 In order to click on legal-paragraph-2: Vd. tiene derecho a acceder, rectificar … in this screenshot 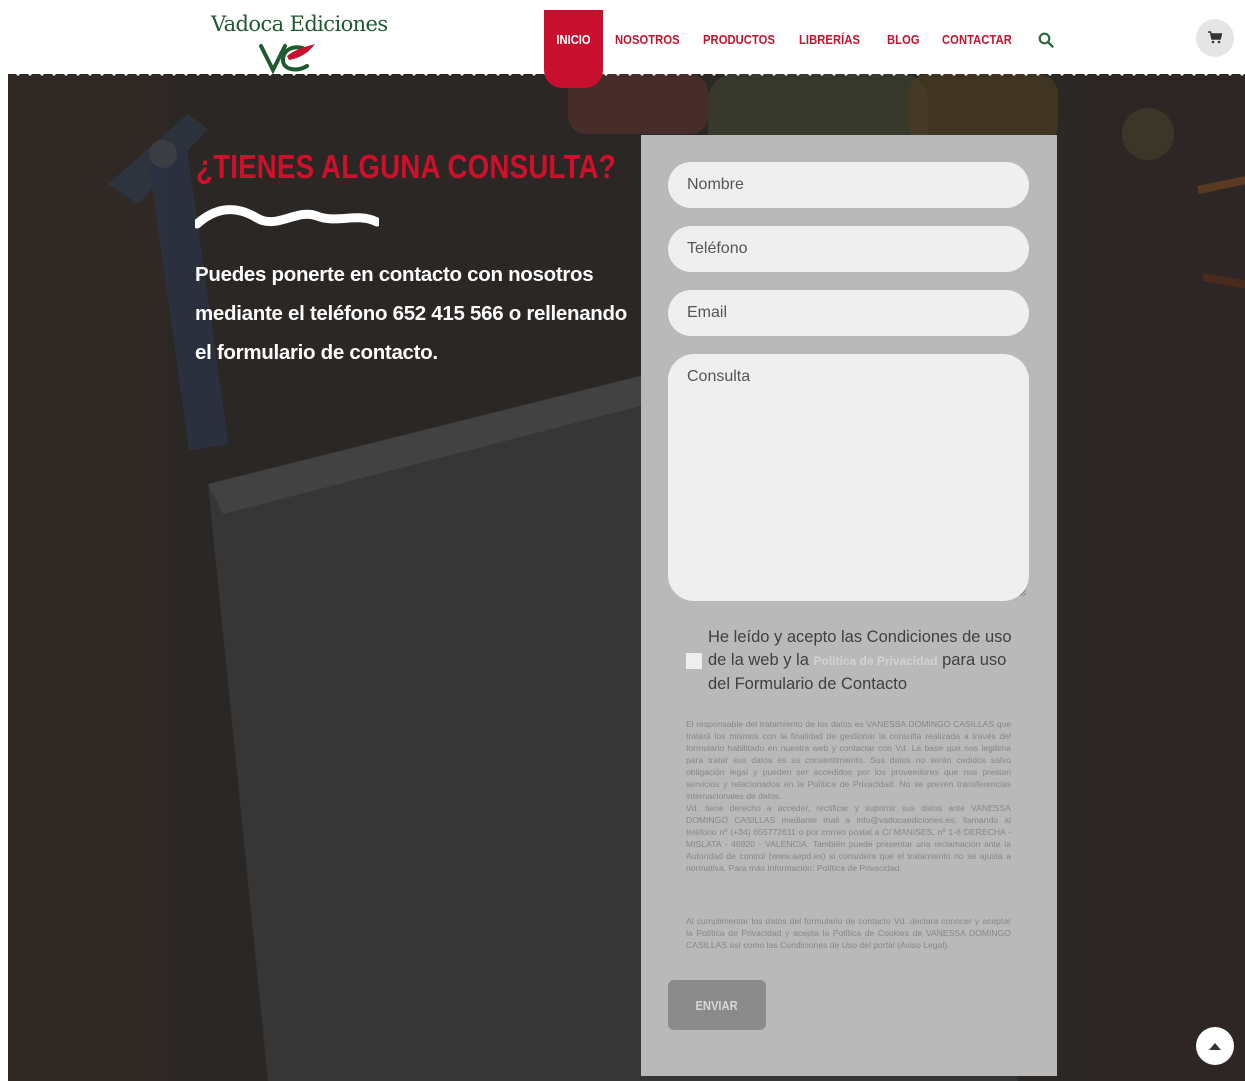, I will do `click(848, 838)`.